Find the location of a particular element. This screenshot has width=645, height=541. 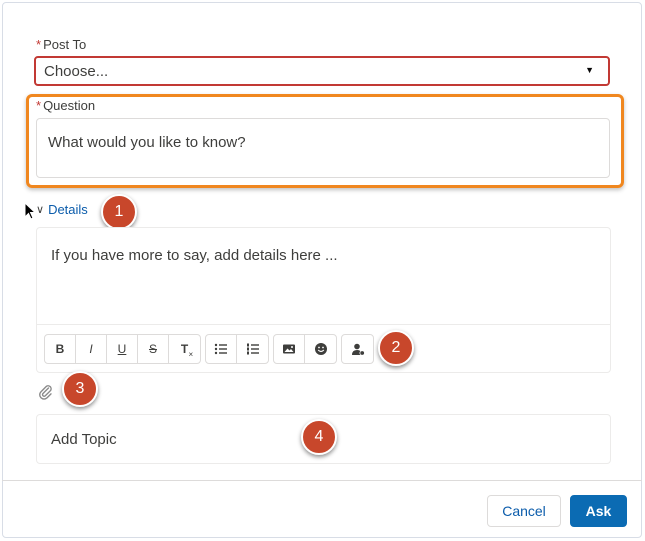

question-label: * Question is located at coordinates (65, 105).